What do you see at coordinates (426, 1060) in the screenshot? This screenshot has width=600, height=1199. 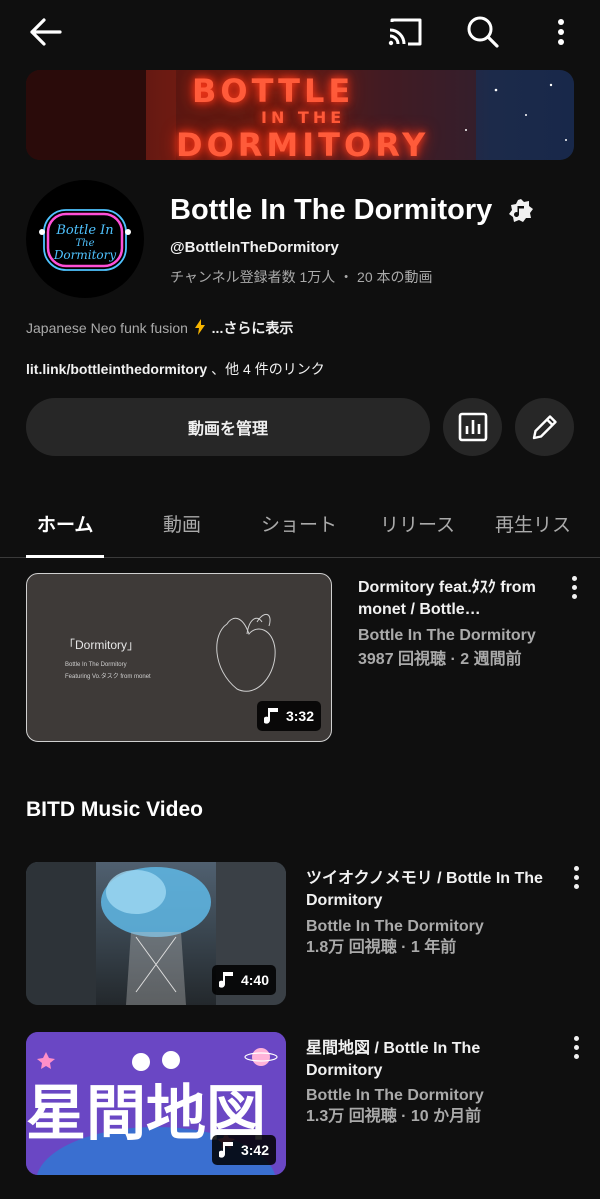 I see `video-2-title: 星間地図 / Bottle In The Dormitory` at bounding box center [426, 1060].